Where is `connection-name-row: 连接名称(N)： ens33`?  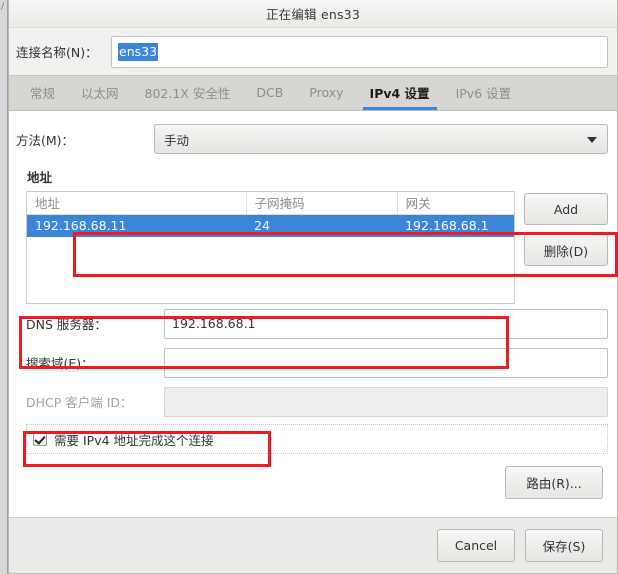 connection-name-row: 连接名称(N)： ens33 is located at coordinates (313, 51).